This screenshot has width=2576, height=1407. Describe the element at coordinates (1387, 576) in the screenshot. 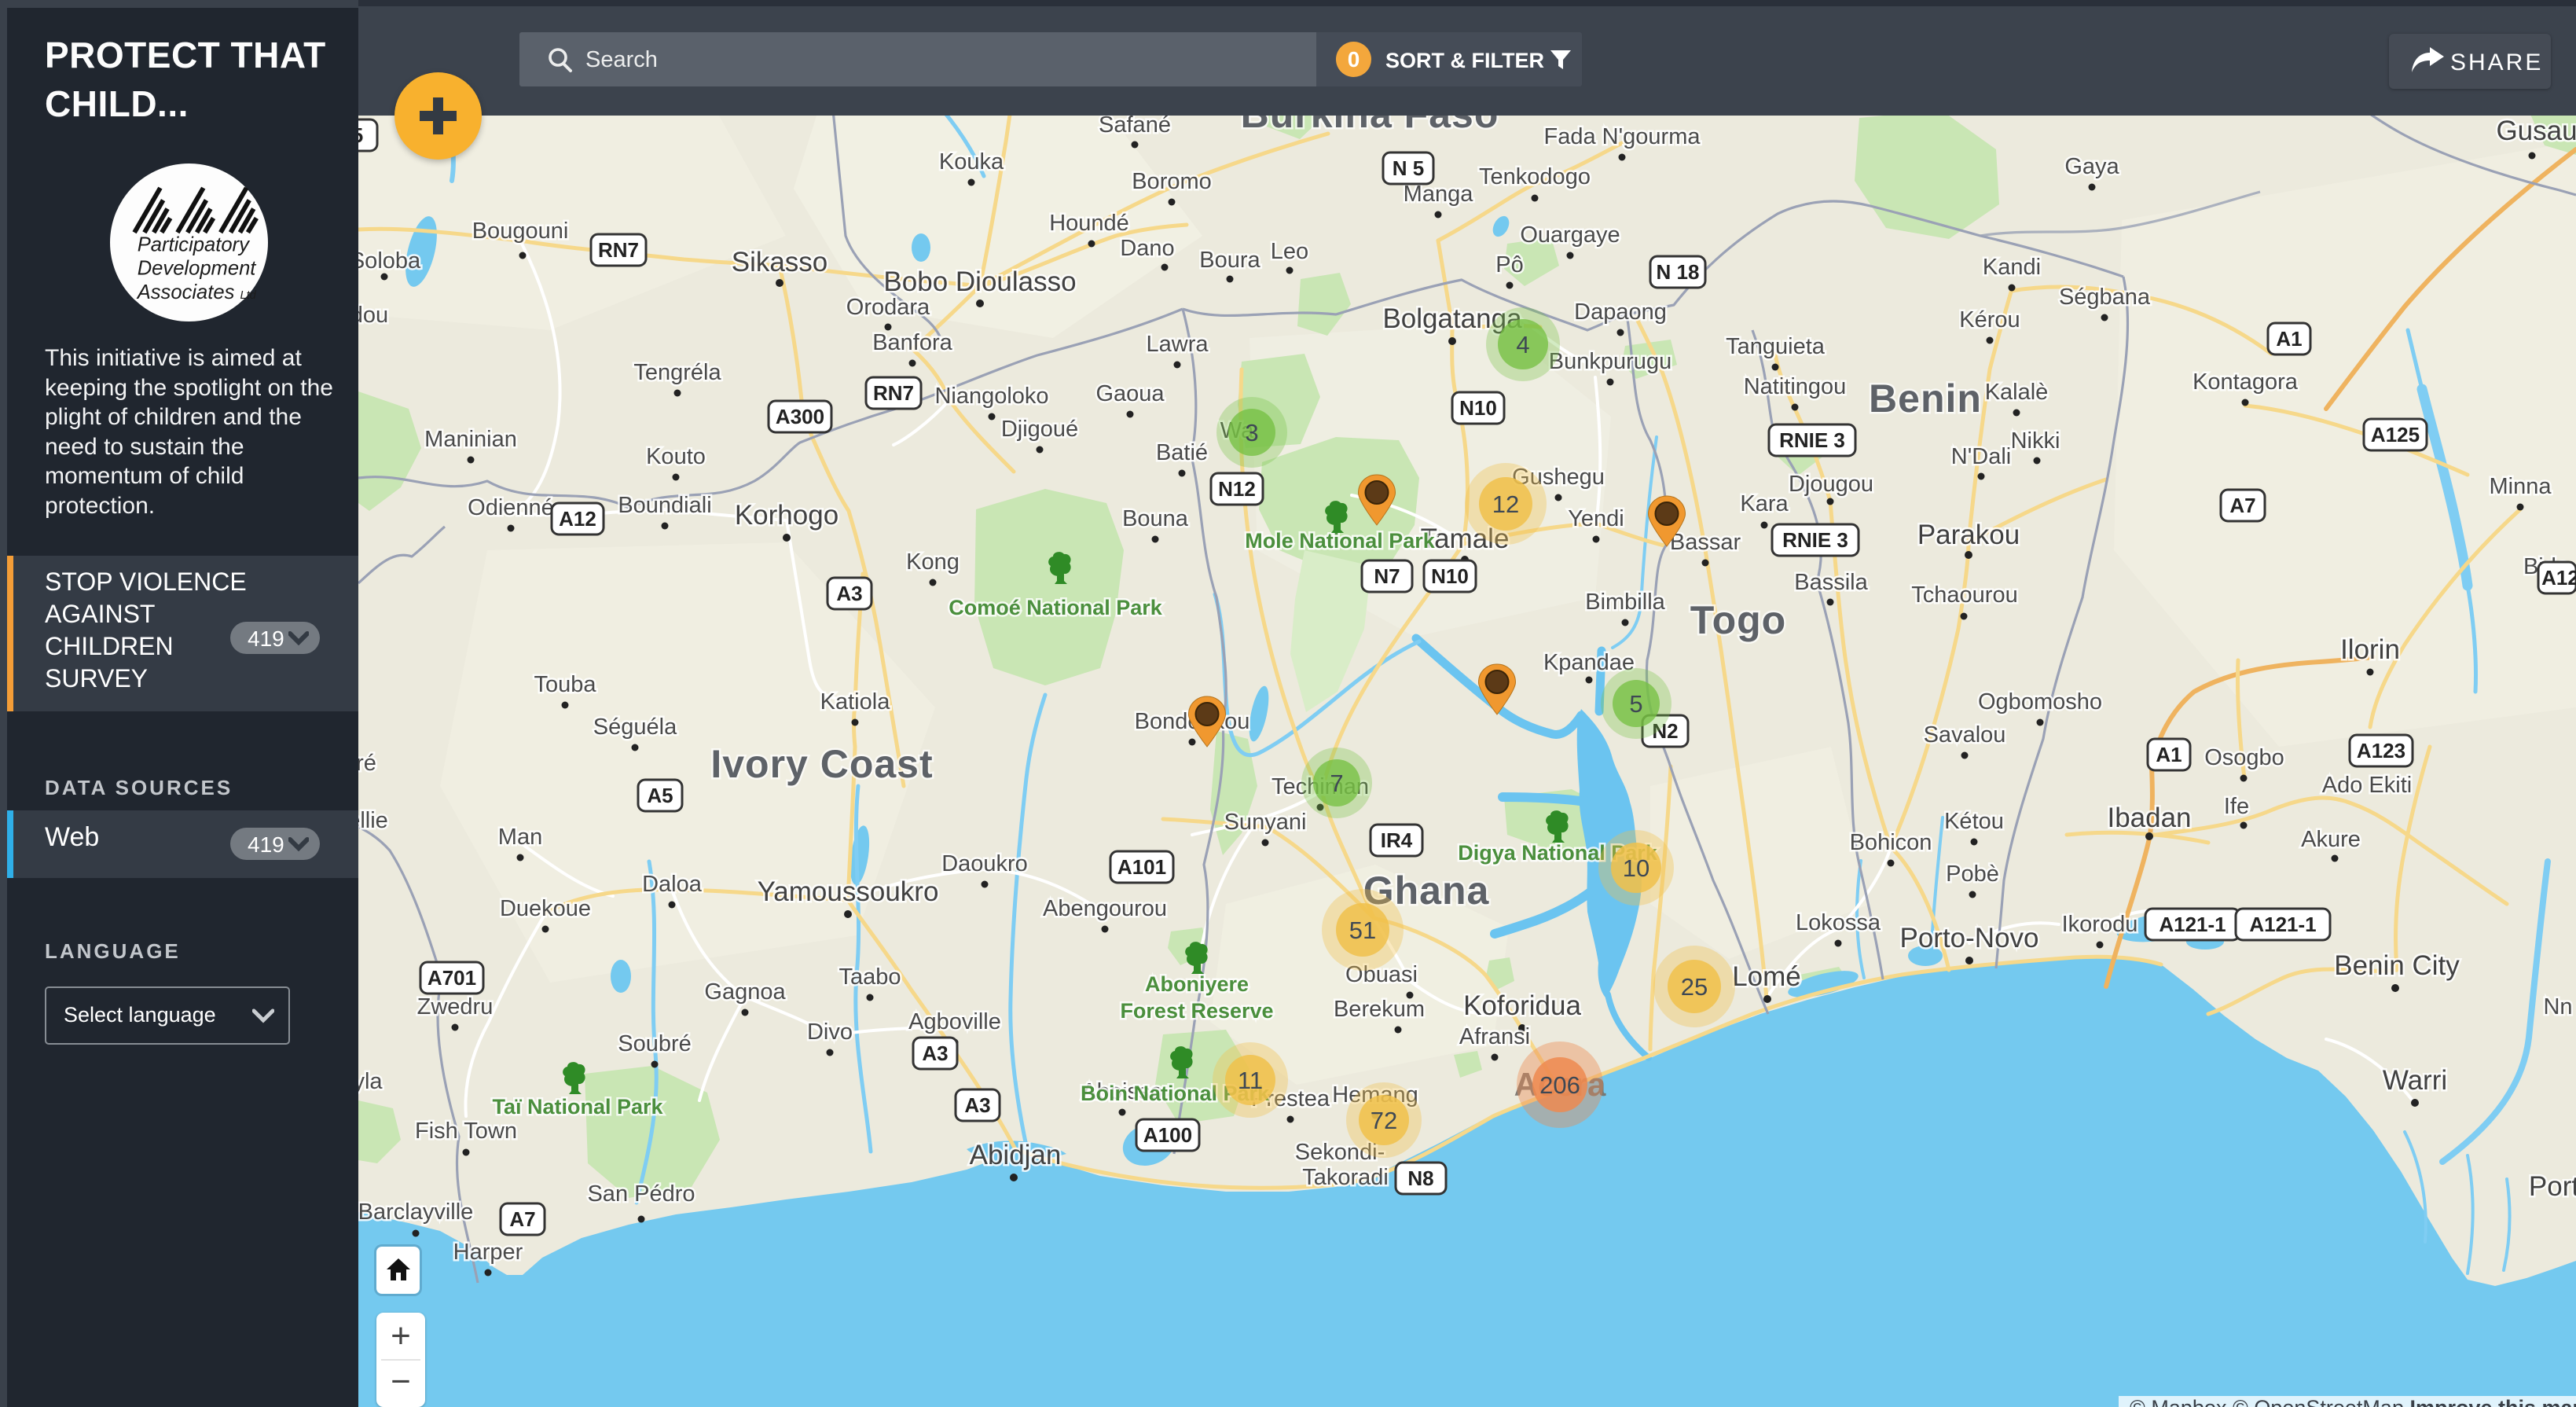

I see `svg-text: N7` at that location.